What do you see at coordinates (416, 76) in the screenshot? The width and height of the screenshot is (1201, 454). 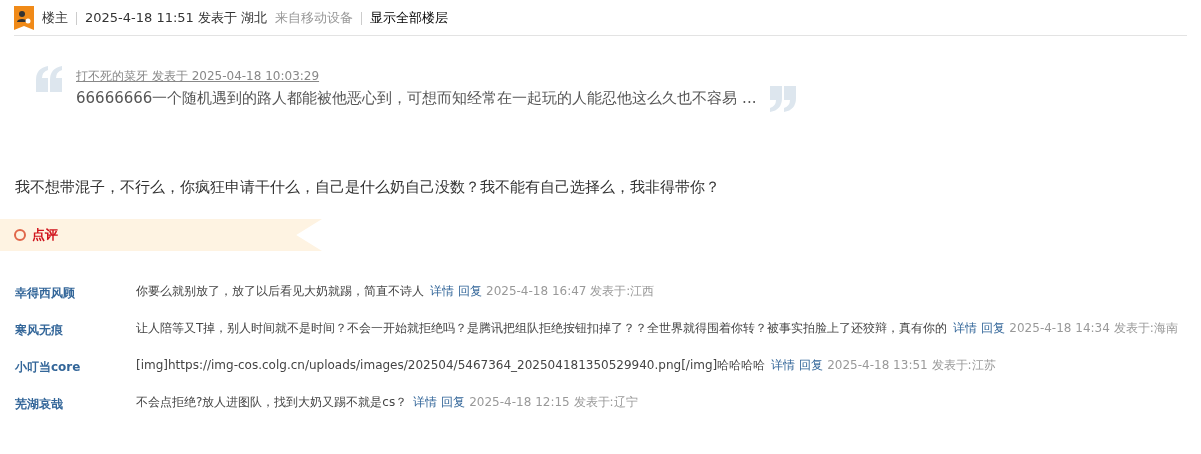 I see `quote-author-link: 打不死的菜牙 发表于 2025-04-18 10:03:29` at bounding box center [416, 76].